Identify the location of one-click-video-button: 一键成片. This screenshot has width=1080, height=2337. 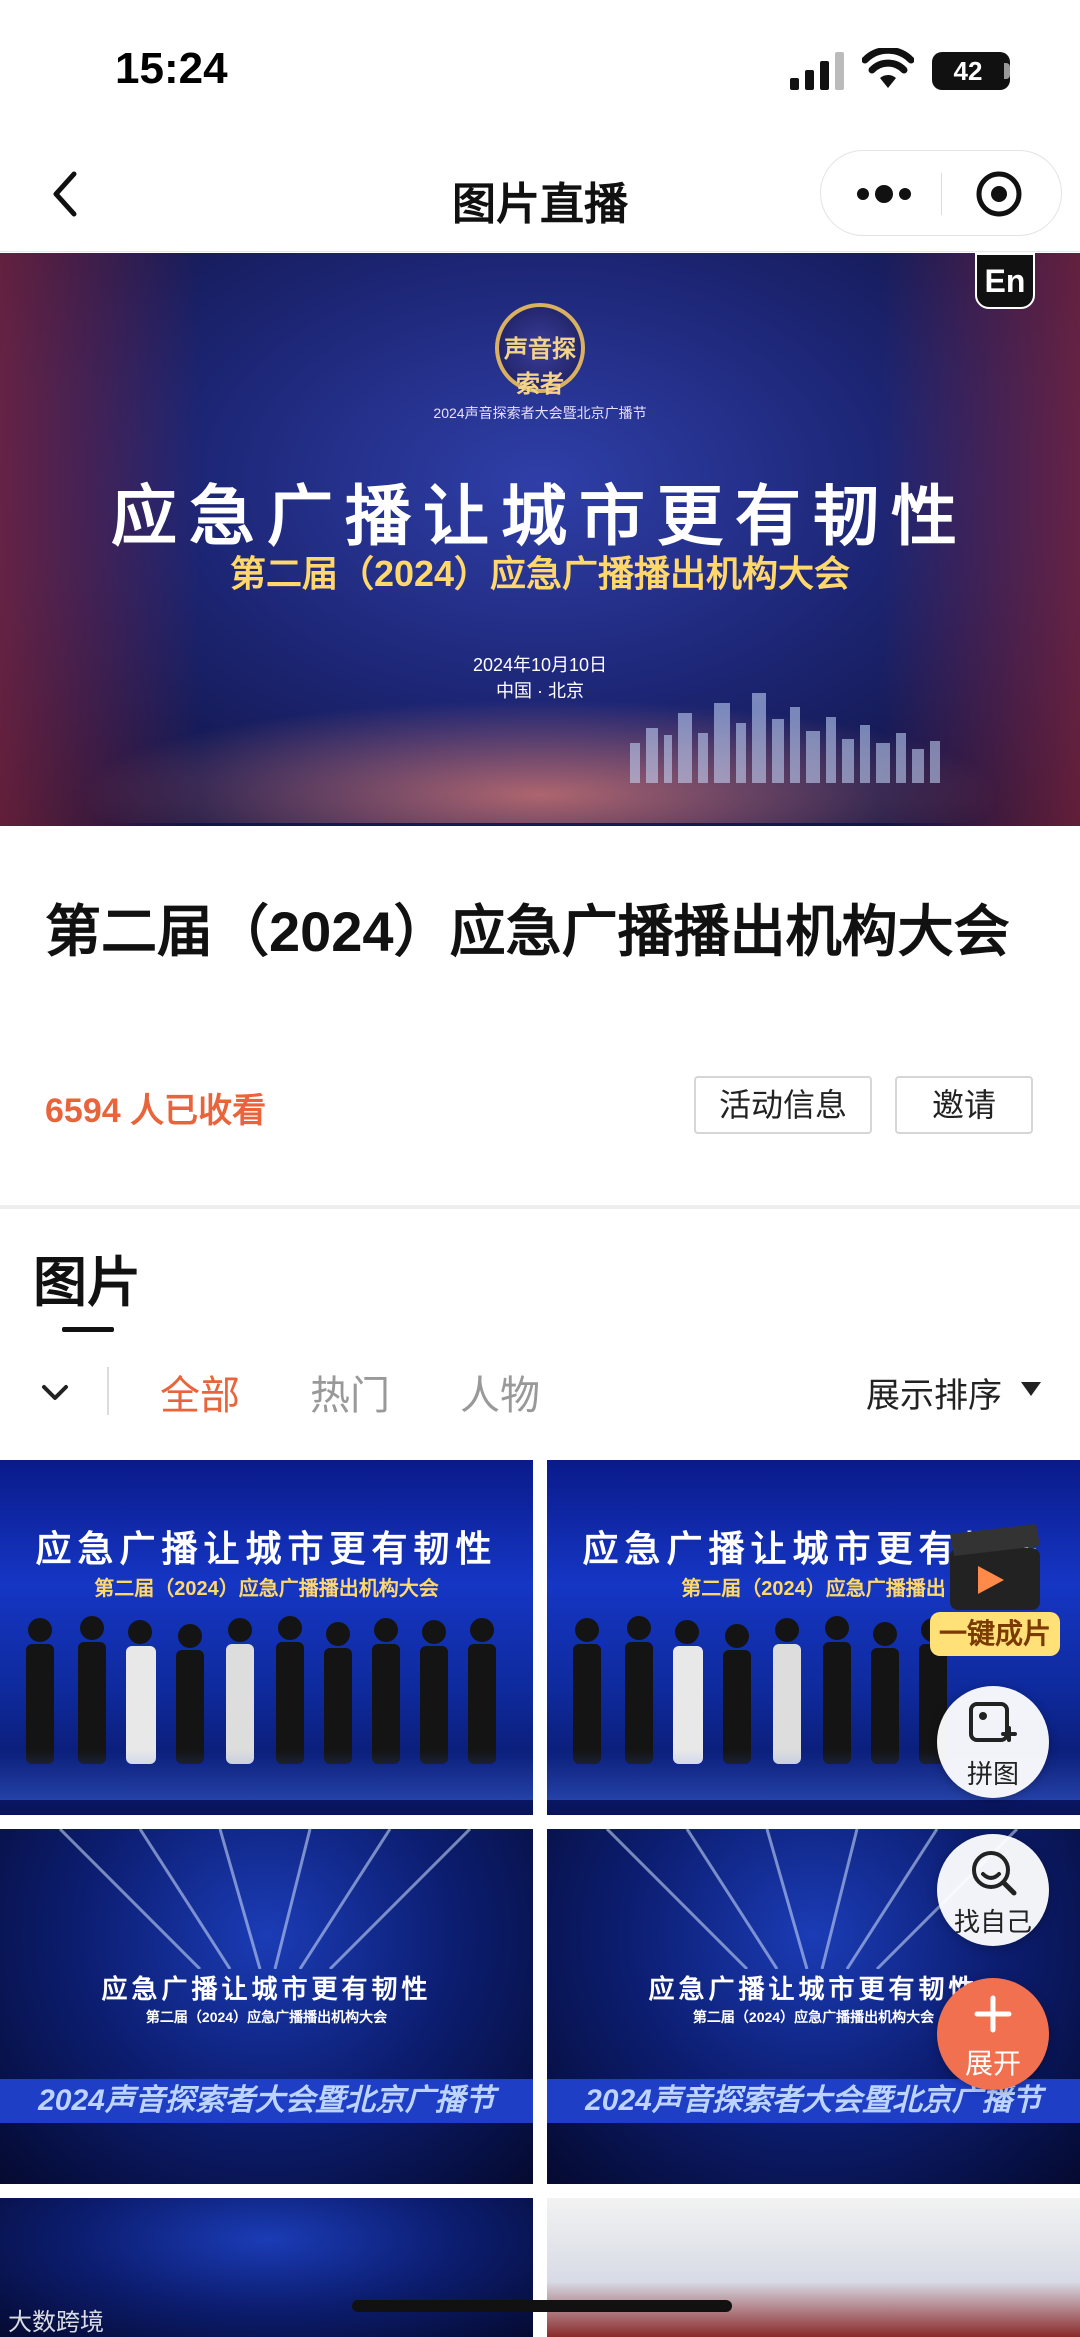
(995, 1585).